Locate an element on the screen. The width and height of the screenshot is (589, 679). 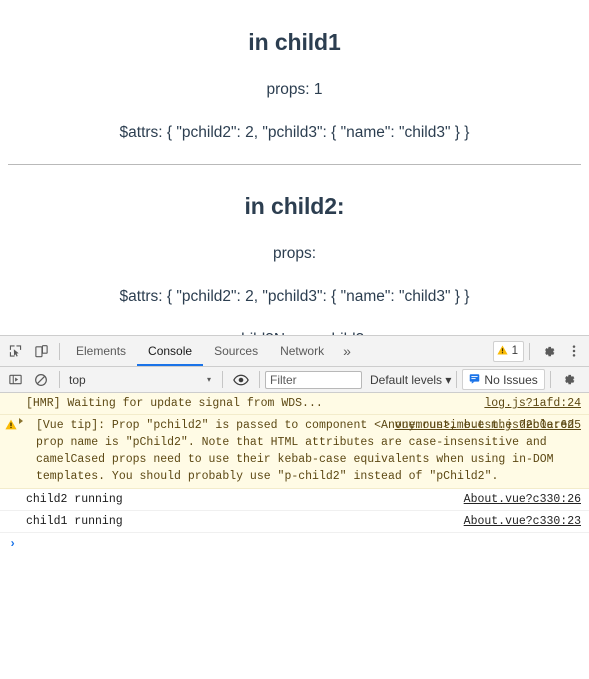
console-message-log: child2 running About.vue?c330:26 is located at coordinates (294, 500).